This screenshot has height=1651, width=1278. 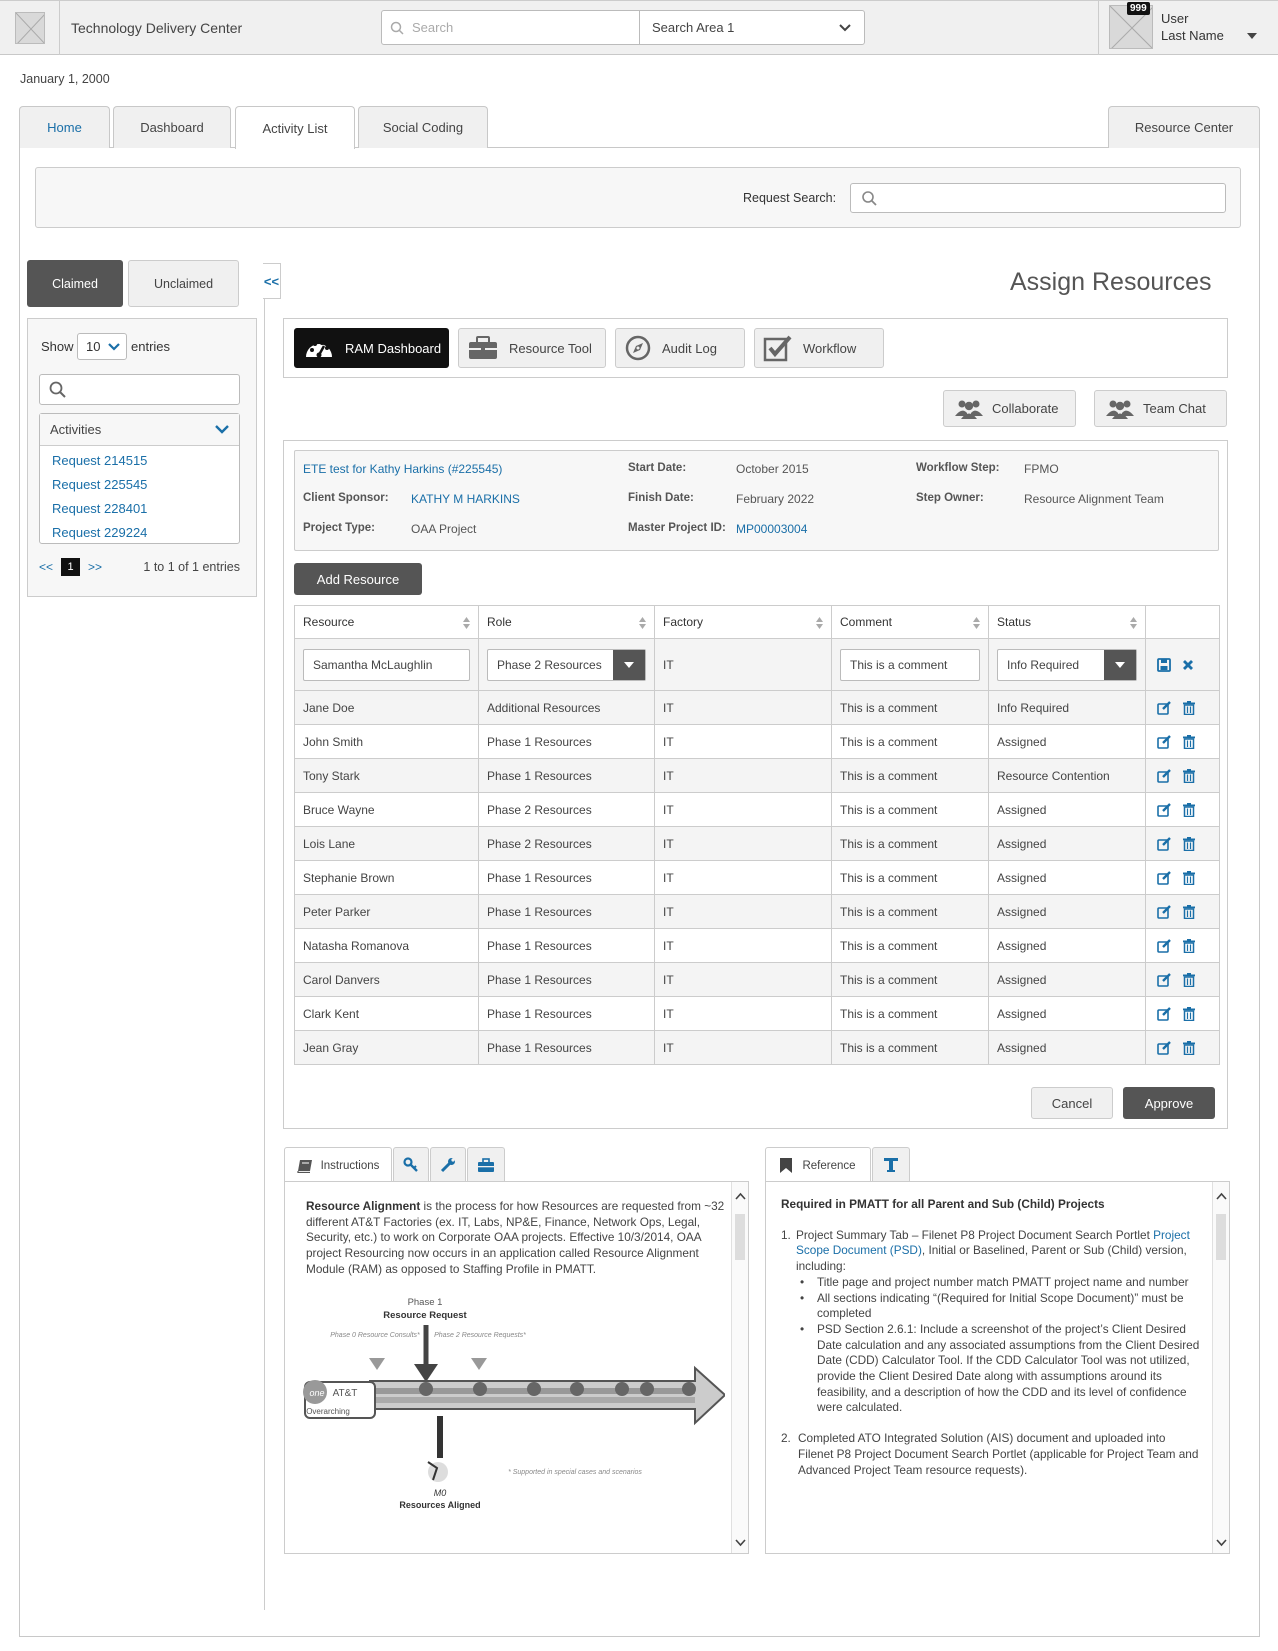 What do you see at coordinates (295, 127) in the screenshot?
I see `tab-activity-list: Activity List` at bounding box center [295, 127].